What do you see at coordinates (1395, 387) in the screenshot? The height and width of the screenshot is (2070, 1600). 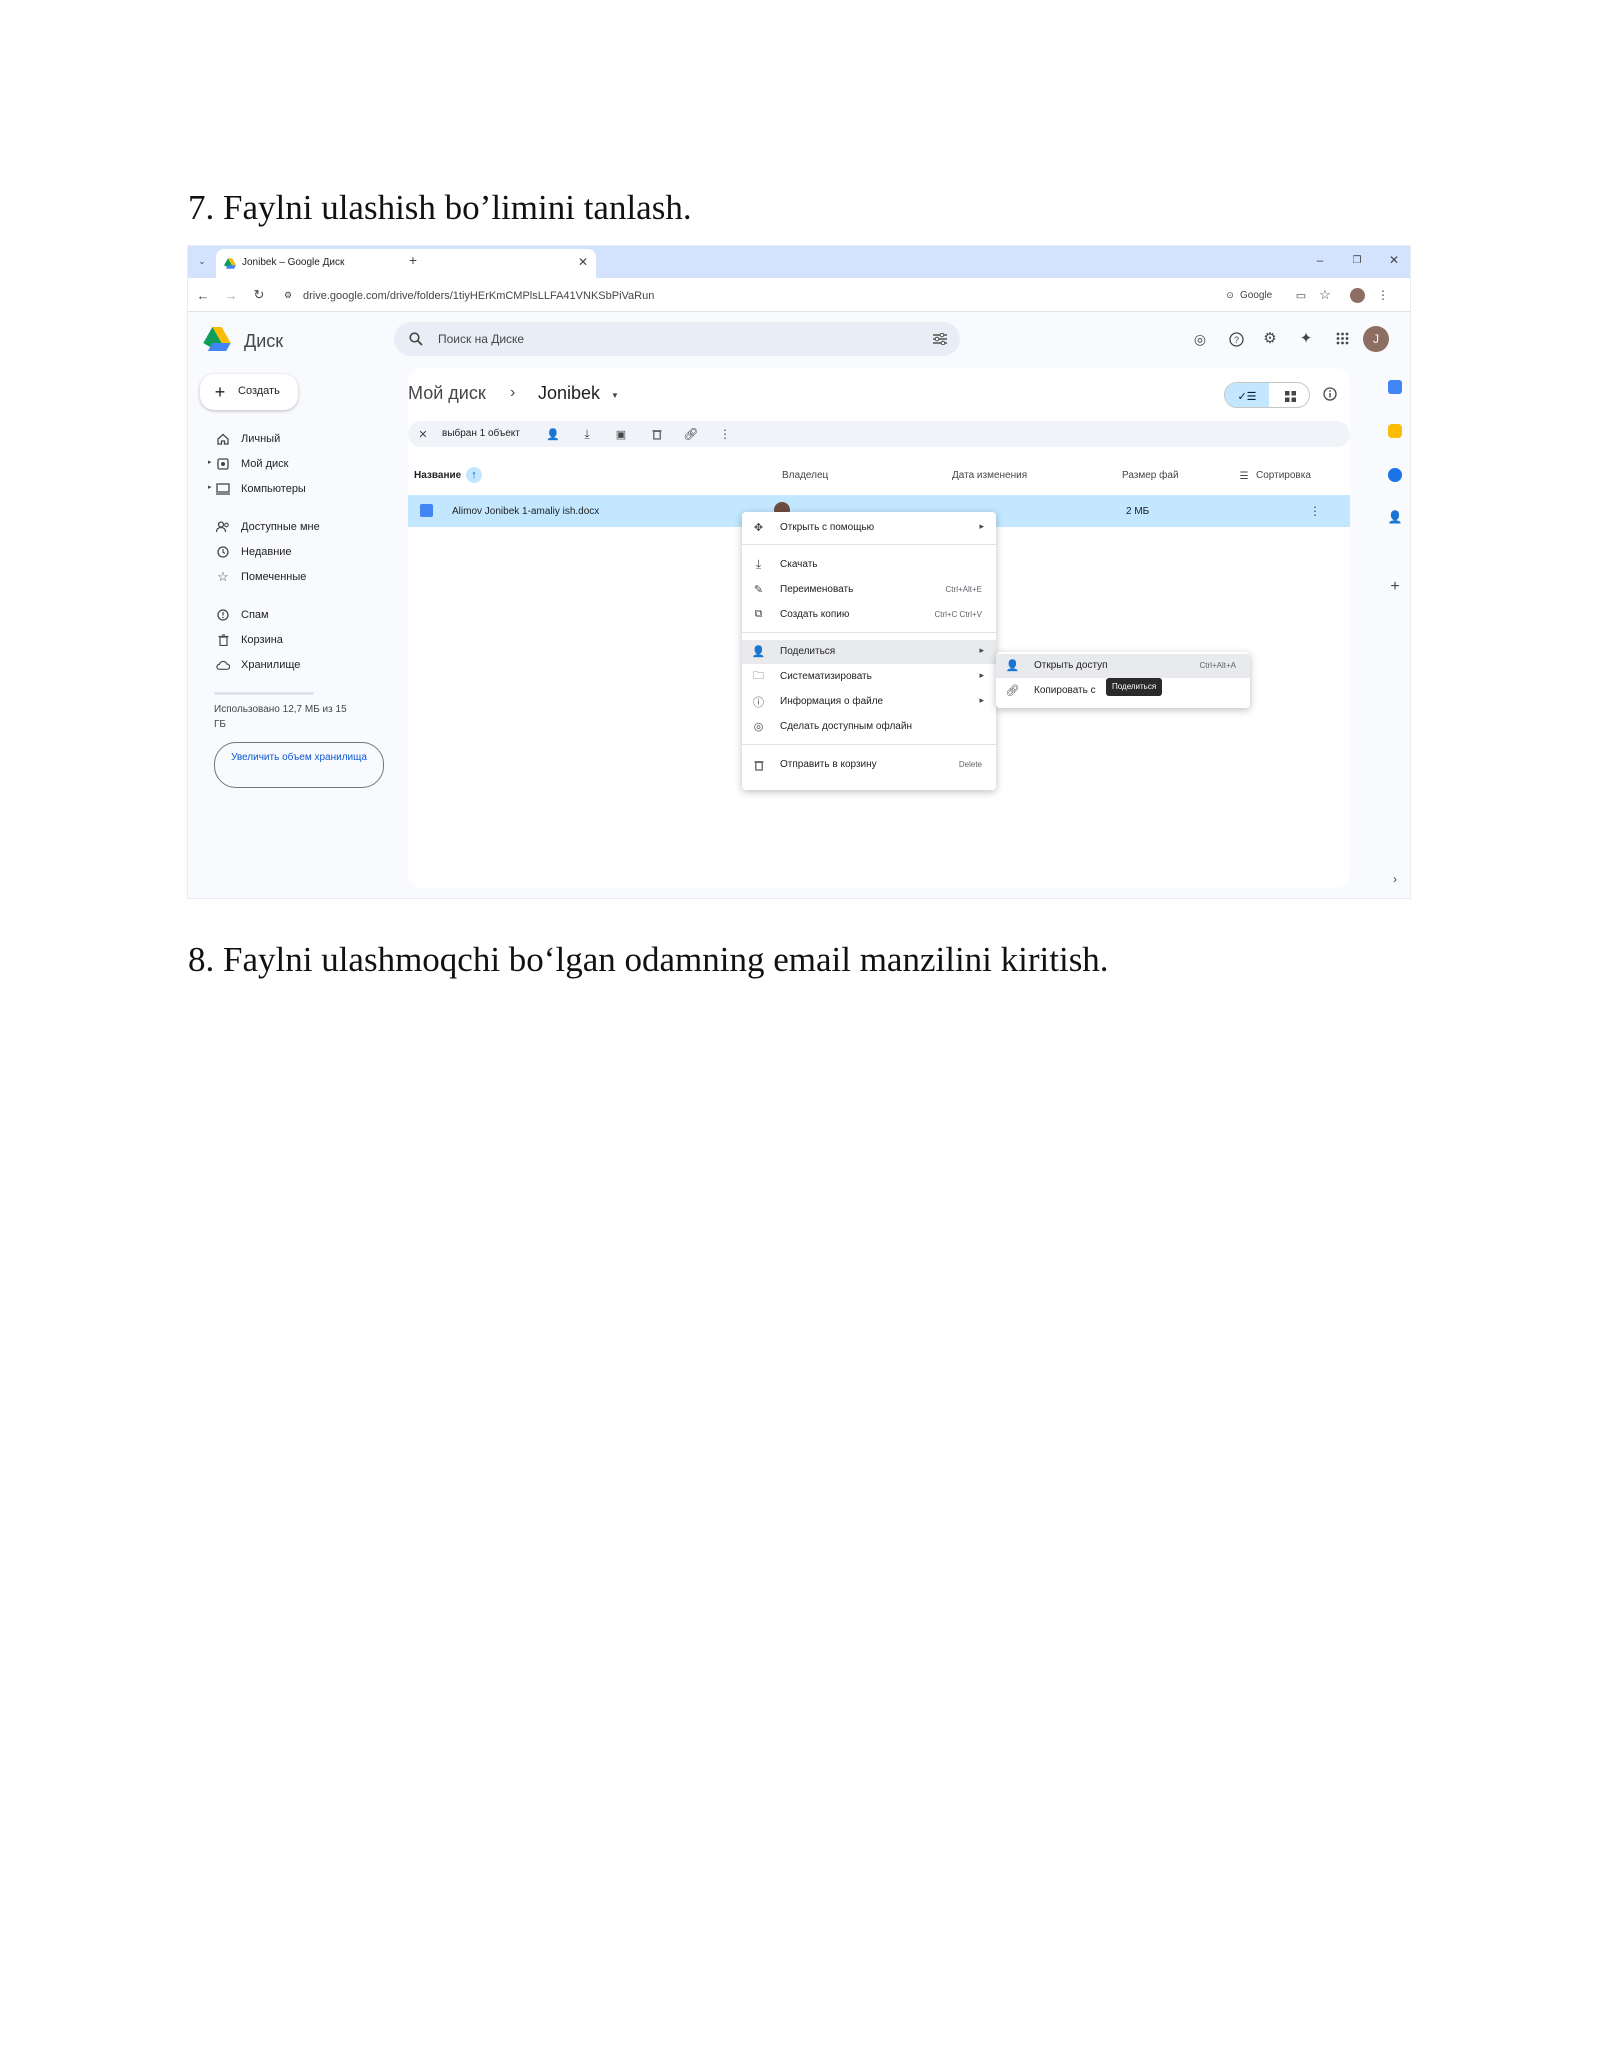 I see `calendar-icon` at bounding box center [1395, 387].